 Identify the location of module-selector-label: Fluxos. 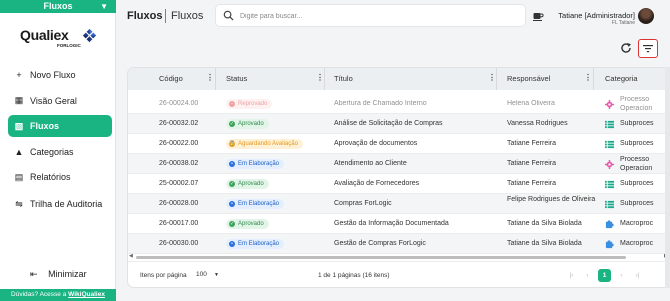
(58, 6).